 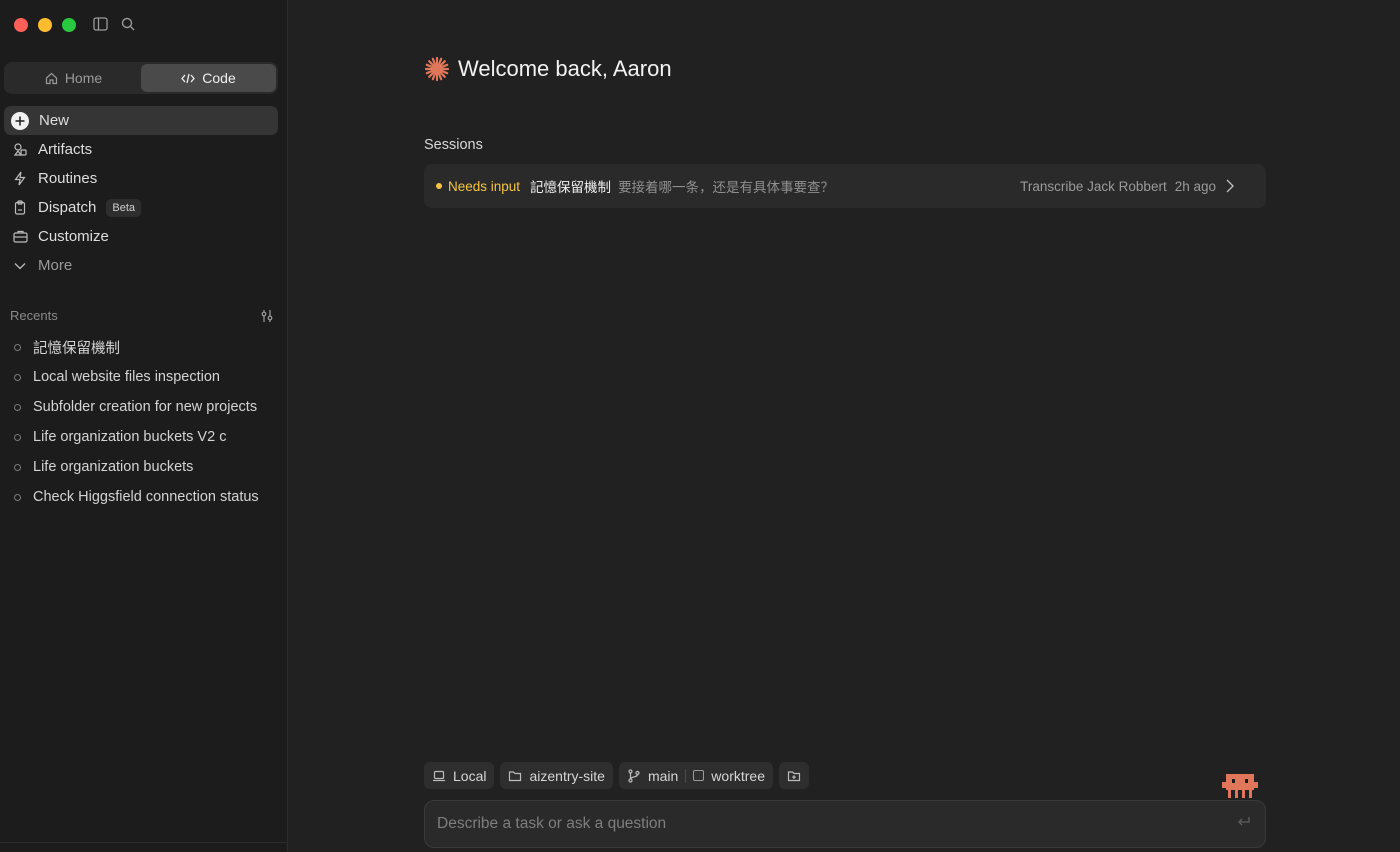 I want to click on worktree-checkbox, so click(x=699, y=775).